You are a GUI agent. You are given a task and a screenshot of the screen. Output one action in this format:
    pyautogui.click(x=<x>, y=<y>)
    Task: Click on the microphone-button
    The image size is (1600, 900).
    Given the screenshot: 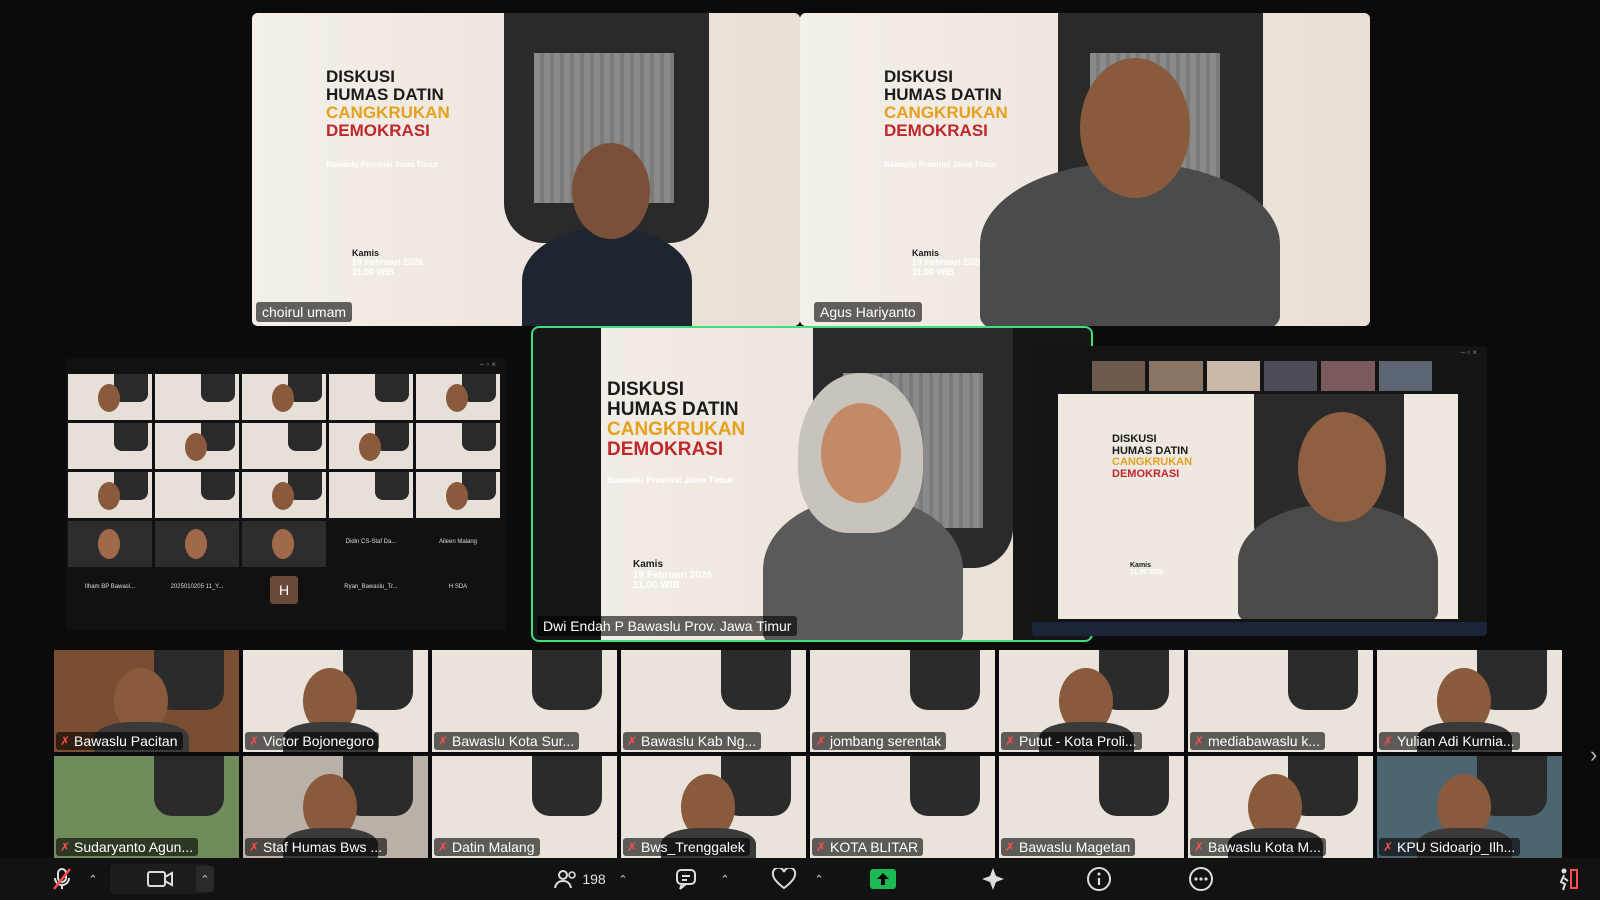 What is the action you would take?
    pyautogui.click(x=62, y=879)
    